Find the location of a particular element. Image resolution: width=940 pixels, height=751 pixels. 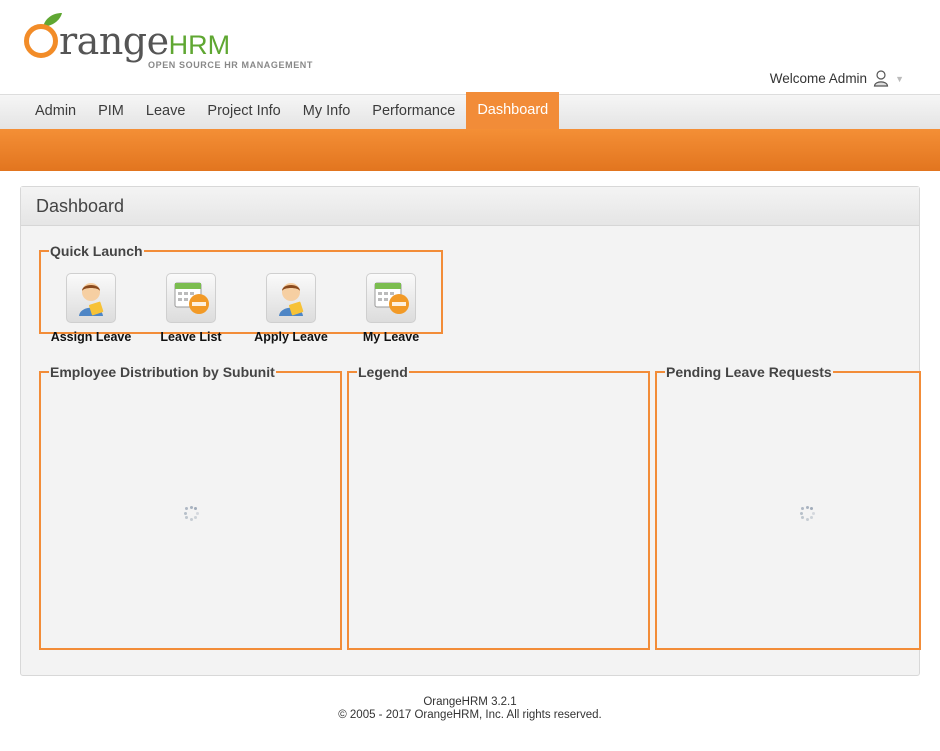

menu-my-info: My Info is located at coordinates (327, 112).